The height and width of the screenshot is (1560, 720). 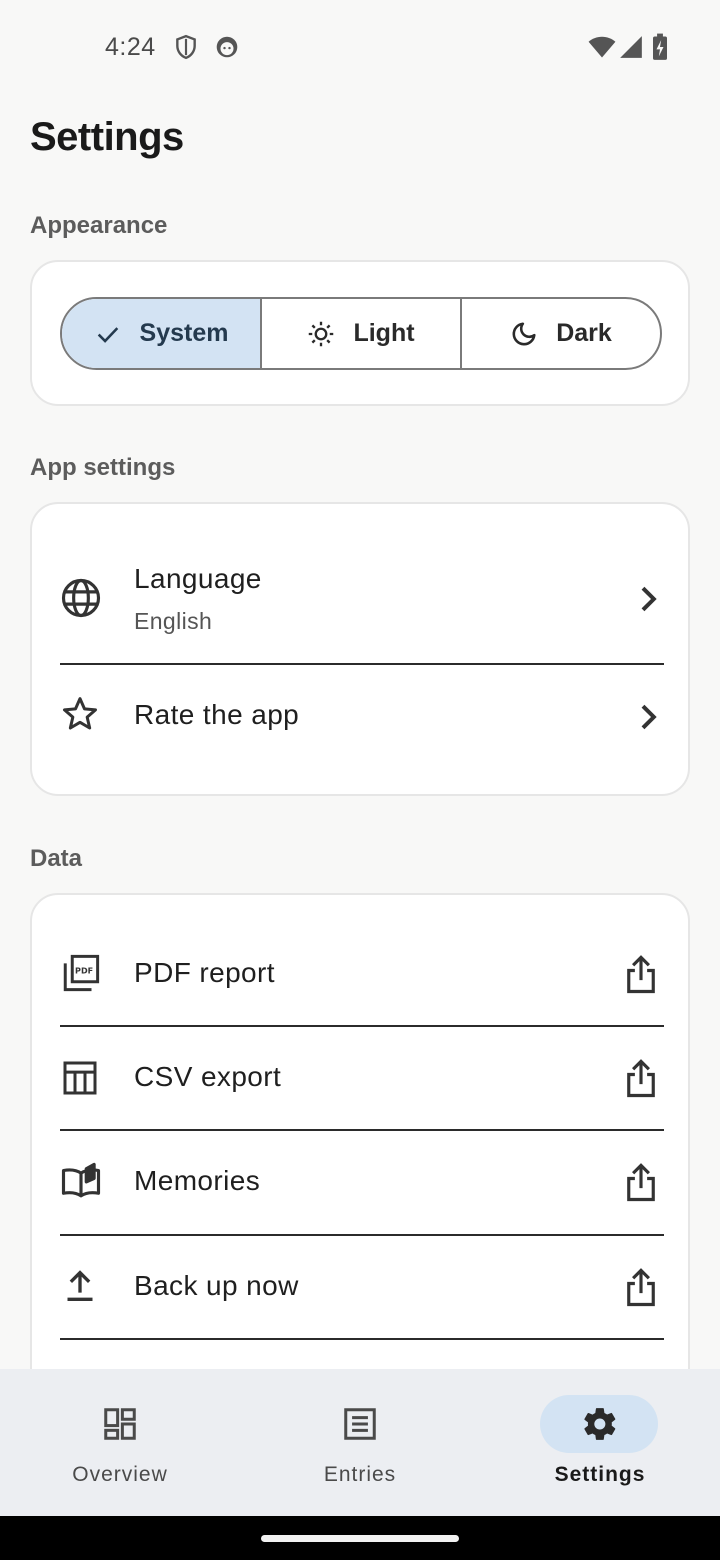 I want to click on csv-export-title: CSV export, so click(x=208, y=1076).